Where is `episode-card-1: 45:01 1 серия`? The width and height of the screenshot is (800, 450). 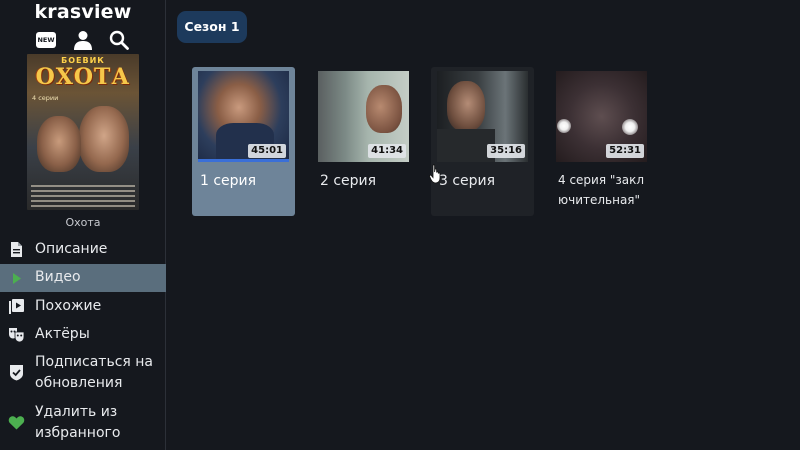
episode-card-1: 45:01 1 серия is located at coordinates (243, 141).